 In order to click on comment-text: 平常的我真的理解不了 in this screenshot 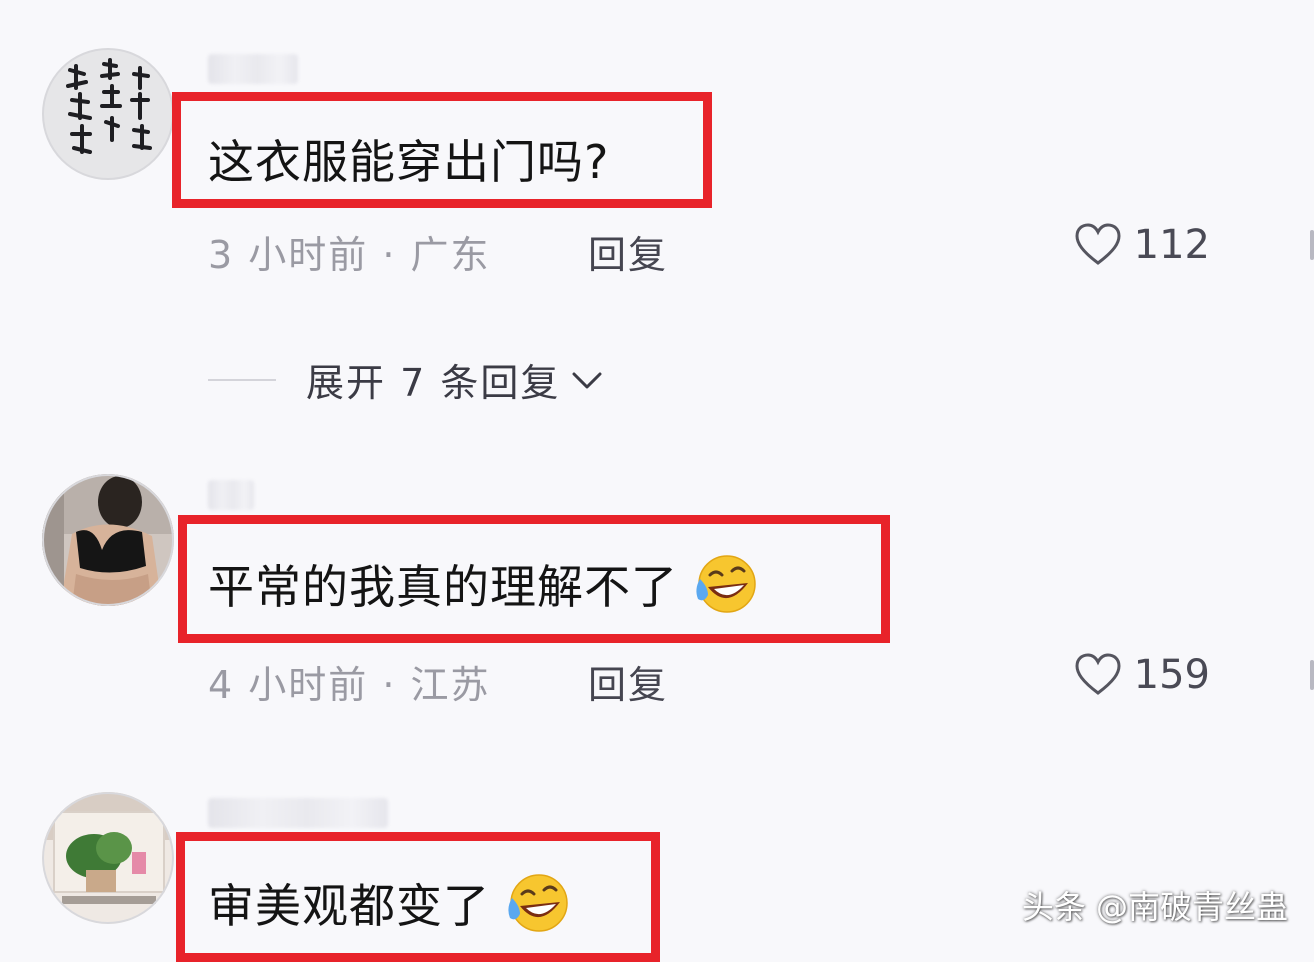, I will do `click(483, 584)`.